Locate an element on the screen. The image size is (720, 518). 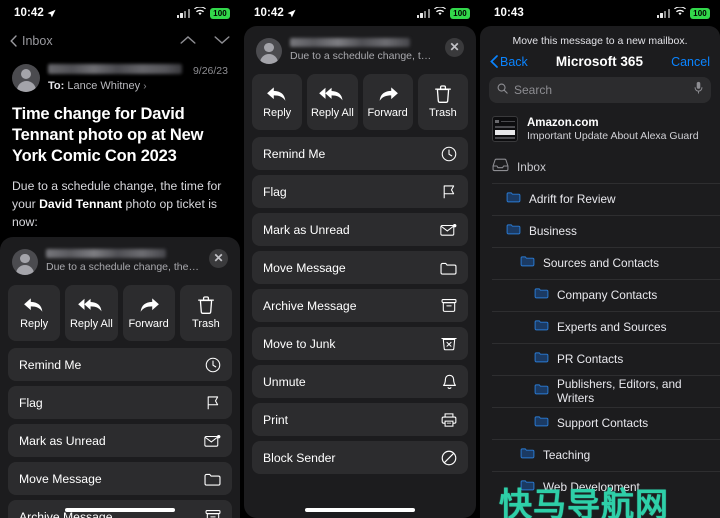
mailbox-row-publishers-editors-and-writers: Publishers, Editors, and Writers is located at coordinates (600, 391).